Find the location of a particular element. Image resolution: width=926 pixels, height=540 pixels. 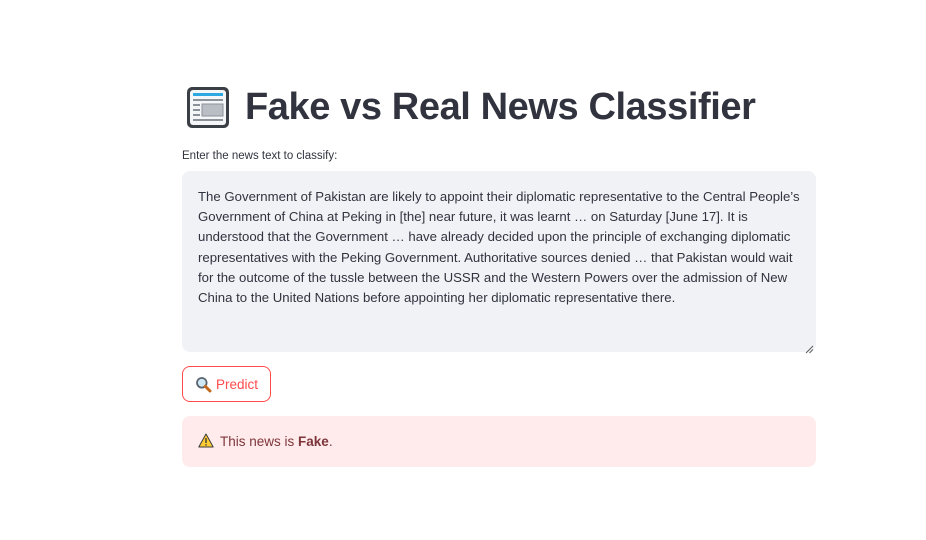

newspaper-icon is located at coordinates (208, 107).